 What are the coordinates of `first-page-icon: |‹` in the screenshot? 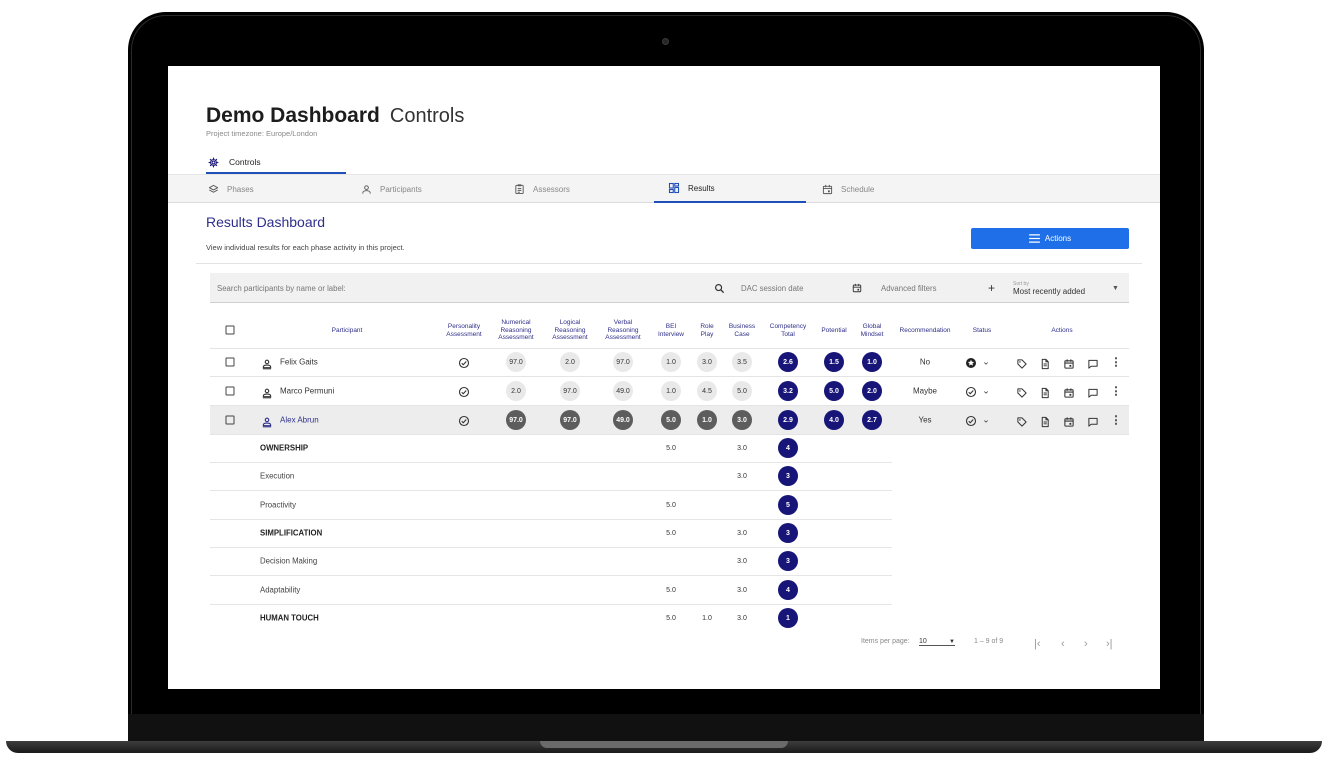 It's located at (1037, 644).